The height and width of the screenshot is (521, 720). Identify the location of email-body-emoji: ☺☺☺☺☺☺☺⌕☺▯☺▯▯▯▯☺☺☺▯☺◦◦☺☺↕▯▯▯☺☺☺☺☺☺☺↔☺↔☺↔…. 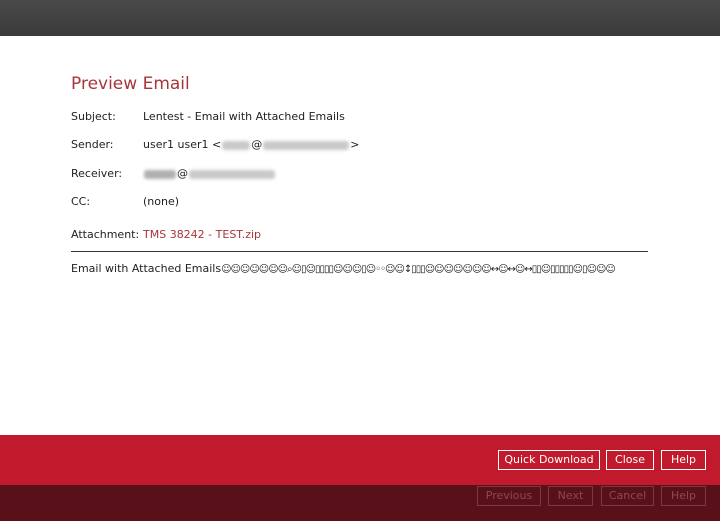
(418, 269).